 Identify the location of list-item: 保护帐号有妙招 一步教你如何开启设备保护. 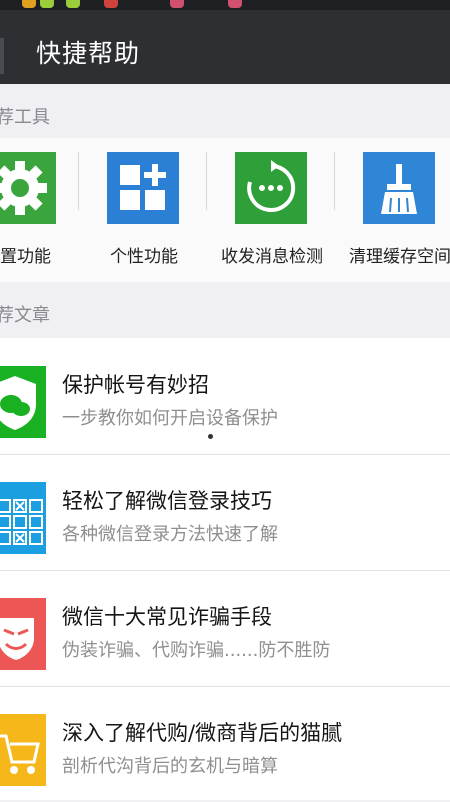
(225, 396).